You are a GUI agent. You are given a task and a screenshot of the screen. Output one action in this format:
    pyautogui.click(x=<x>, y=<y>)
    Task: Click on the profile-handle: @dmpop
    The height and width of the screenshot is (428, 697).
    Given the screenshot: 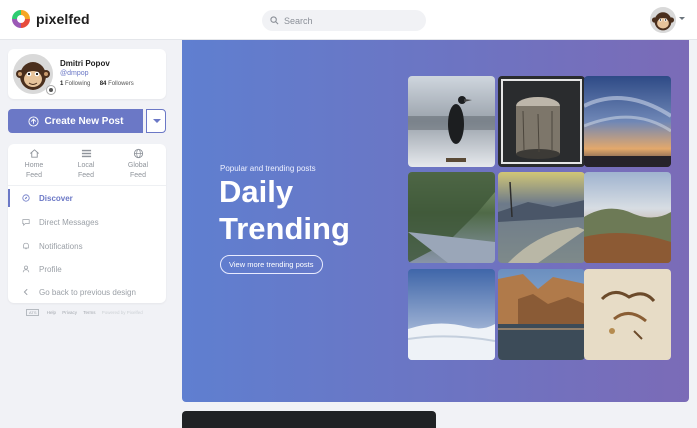 What is the action you would take?
    pyautogui.click(x=74, y=73)
    